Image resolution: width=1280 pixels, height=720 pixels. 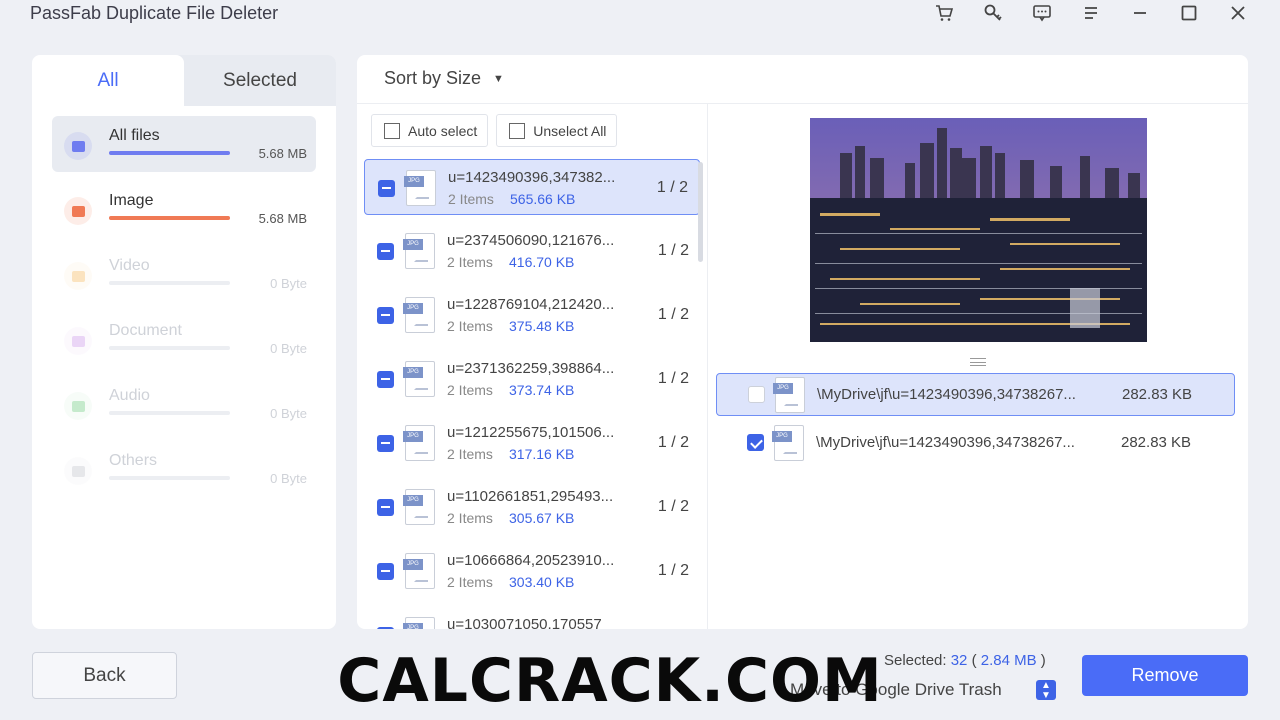 What do you see at coordinates (1046, 690) in the screenshot?
I see `updown-select-icon: ▲ ▼` at bounding box center [1046, 690].